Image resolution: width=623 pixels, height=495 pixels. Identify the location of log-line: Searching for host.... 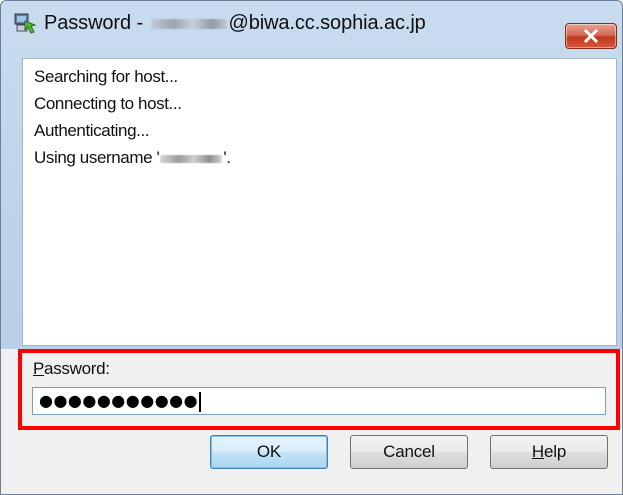
(106, 76).